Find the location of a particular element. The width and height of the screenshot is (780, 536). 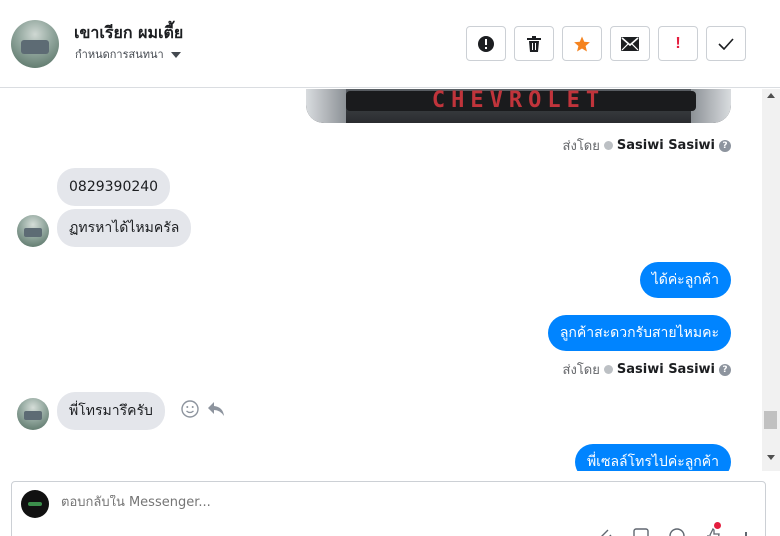

like-icon is located at coordinates (713, 529).